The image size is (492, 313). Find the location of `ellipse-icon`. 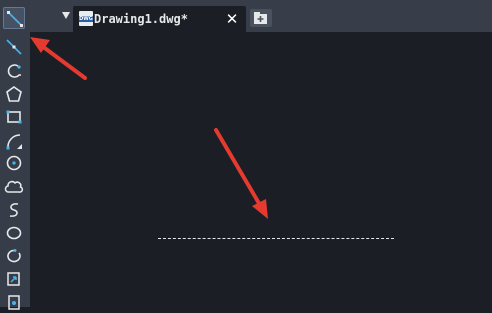

ellipse-icon is located at coordinates (14, 233).